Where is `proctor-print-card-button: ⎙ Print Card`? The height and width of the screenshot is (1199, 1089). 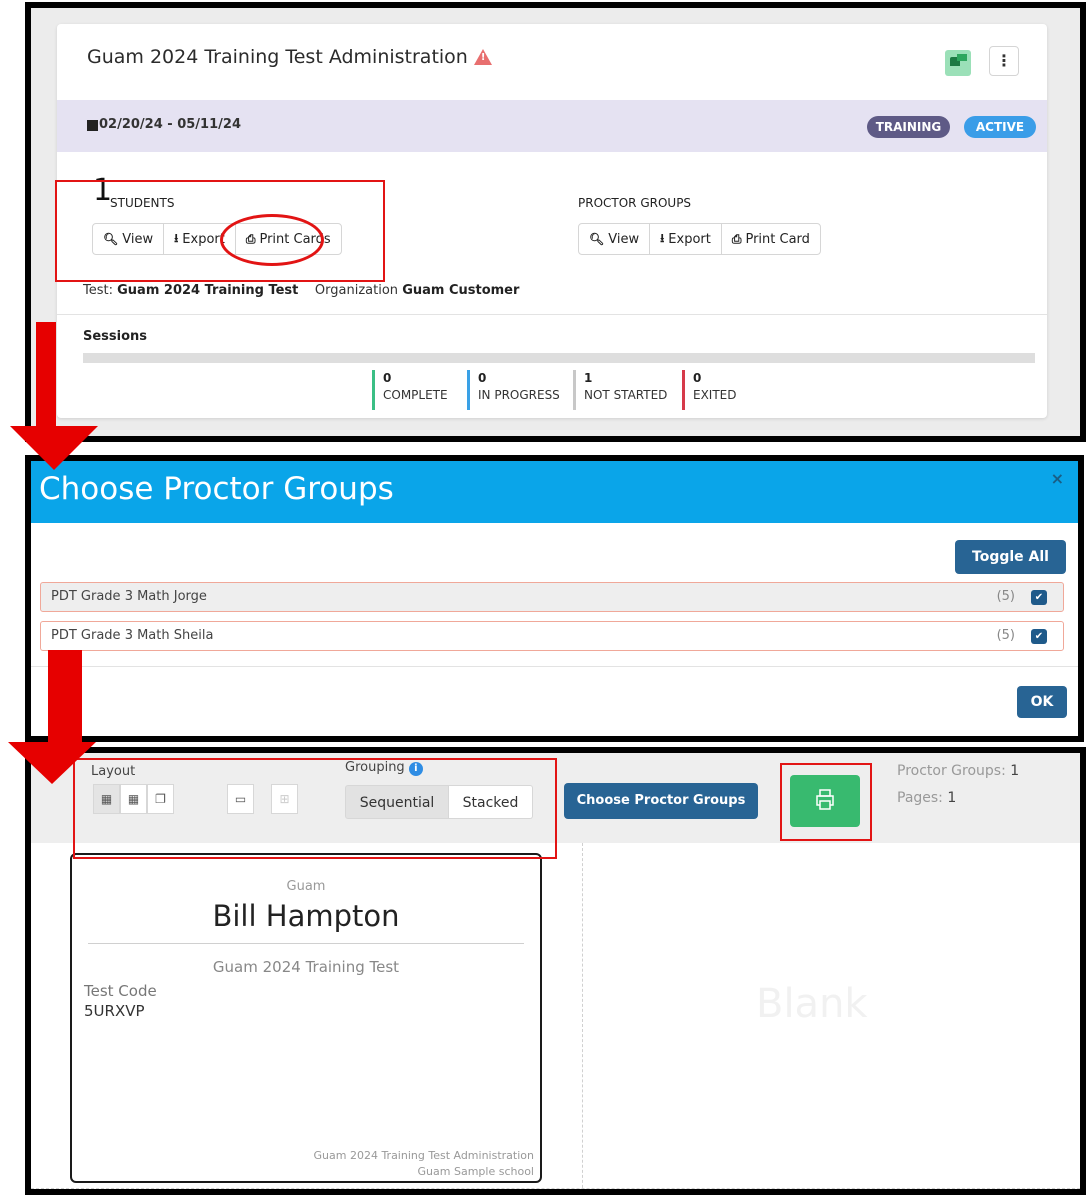
proctor-print-card-button: ⎙ Print Card is located at coordinates (771, 239).